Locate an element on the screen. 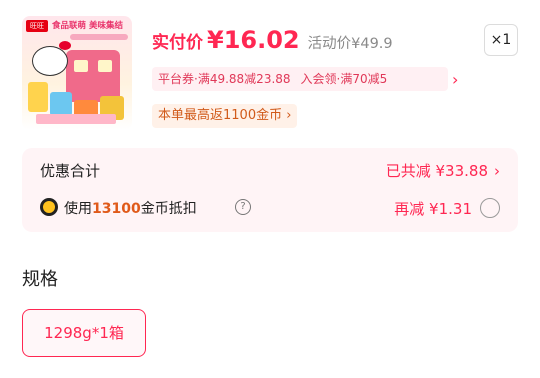  member-coupon-prefix: 入会领· is located at coordinates (320, 79).